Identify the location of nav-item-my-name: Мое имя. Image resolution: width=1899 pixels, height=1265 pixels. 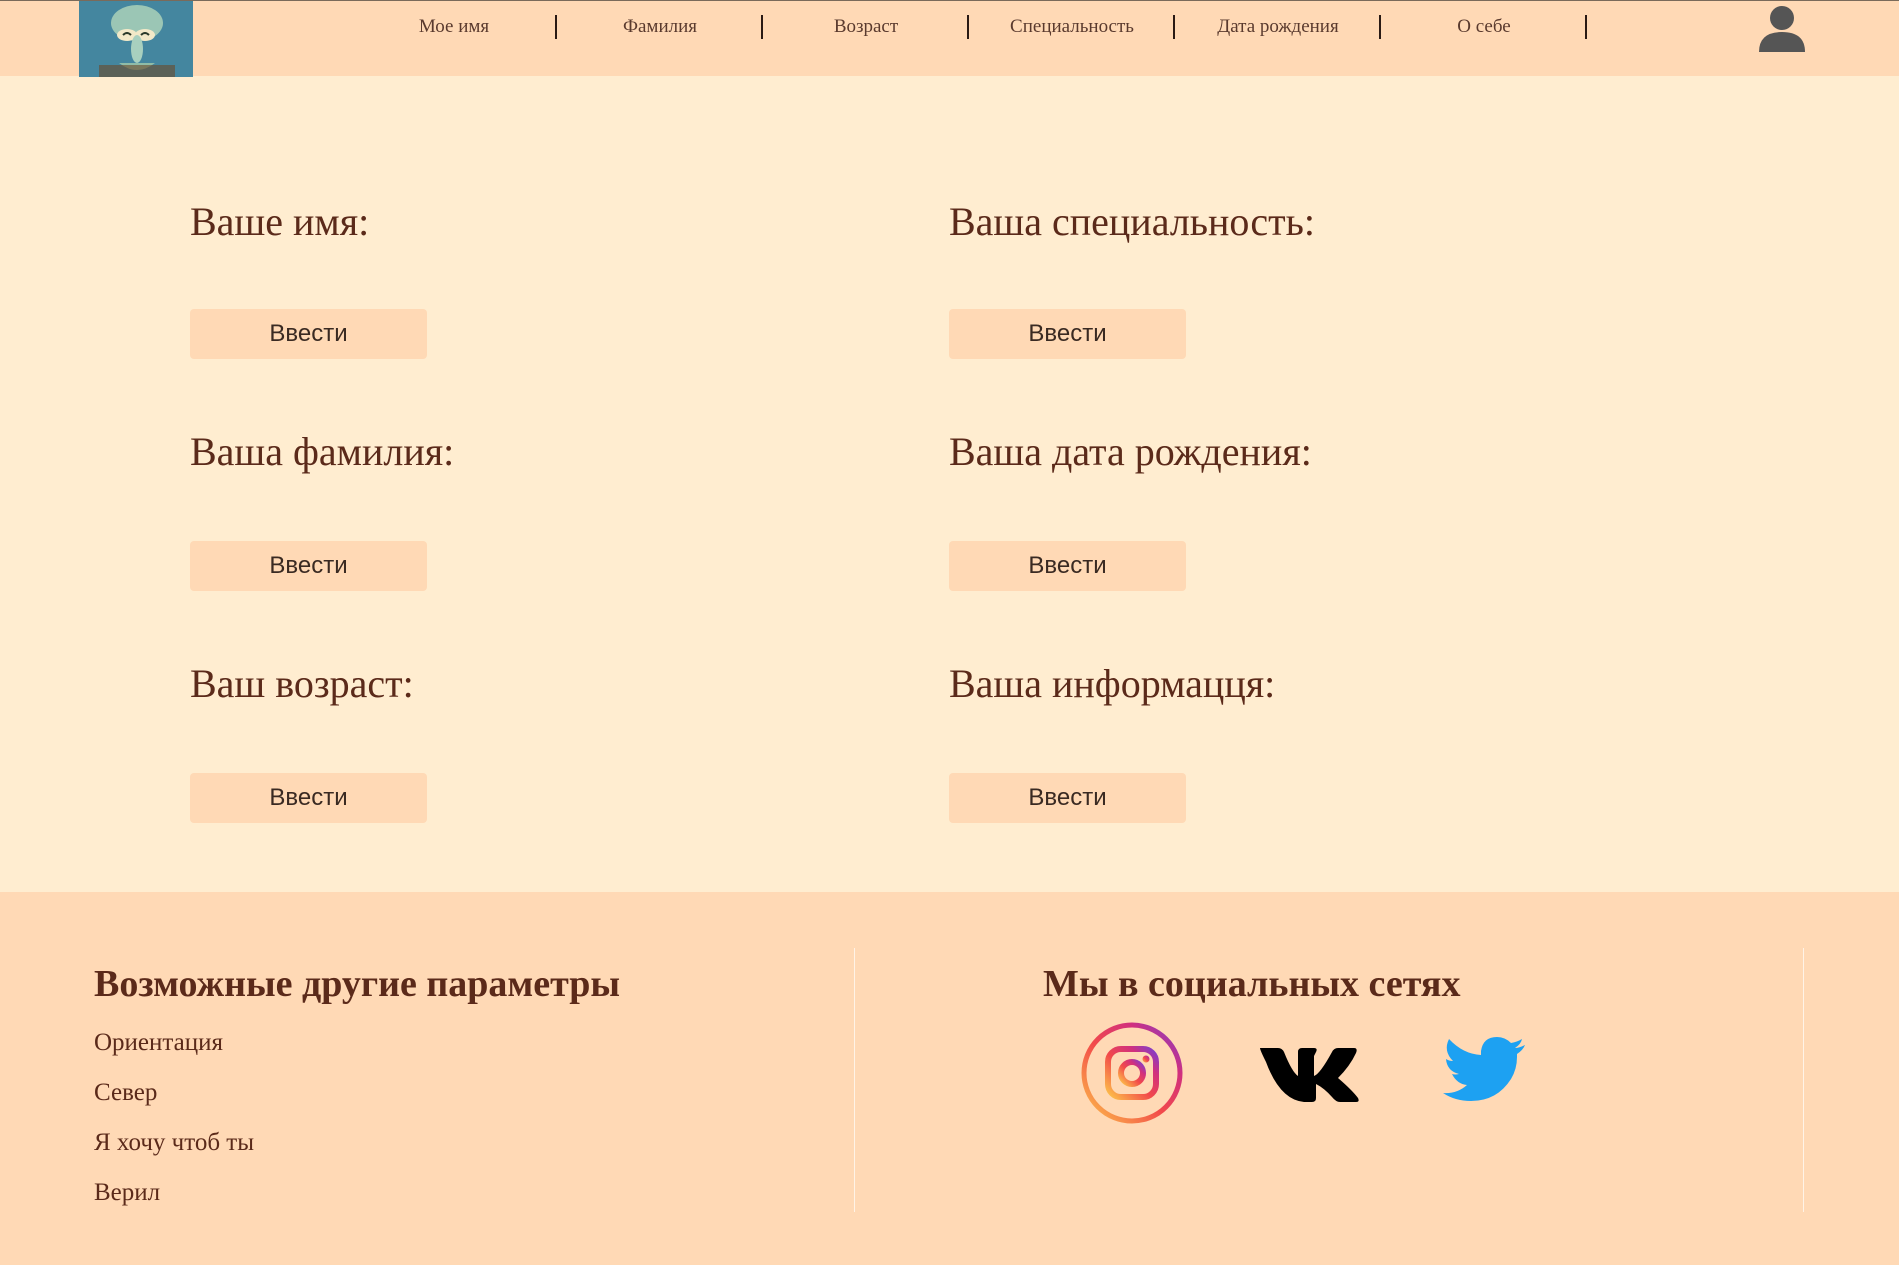
(454, 27).